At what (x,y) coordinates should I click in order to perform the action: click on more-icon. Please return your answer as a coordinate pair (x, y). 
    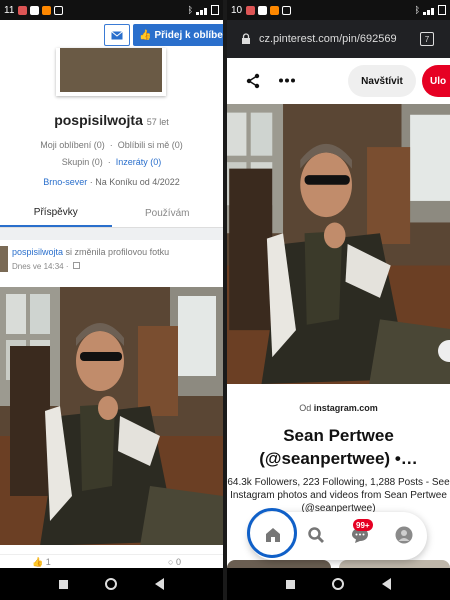
    Looking at the image, I should click on (287, 80).